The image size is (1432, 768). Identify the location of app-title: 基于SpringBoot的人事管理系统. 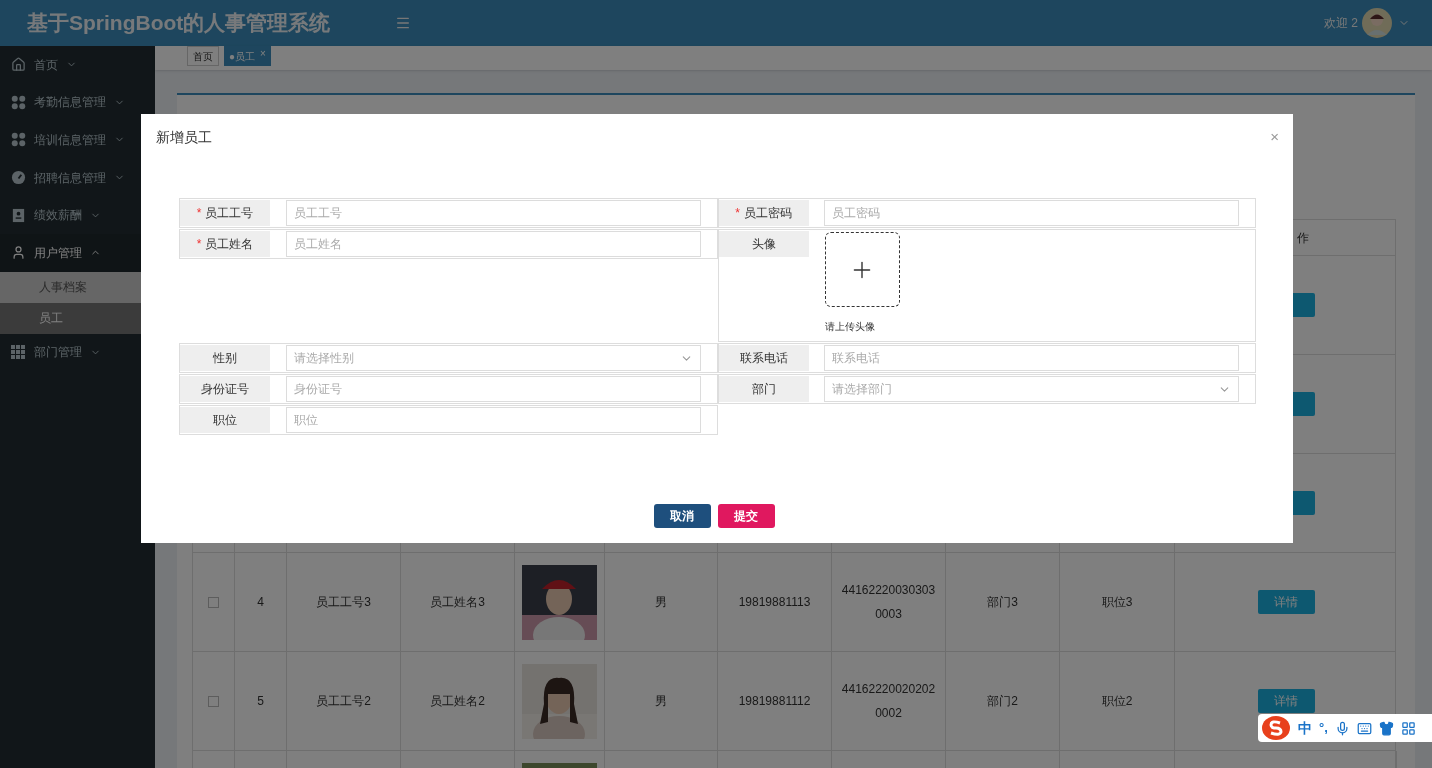
(179, 23).